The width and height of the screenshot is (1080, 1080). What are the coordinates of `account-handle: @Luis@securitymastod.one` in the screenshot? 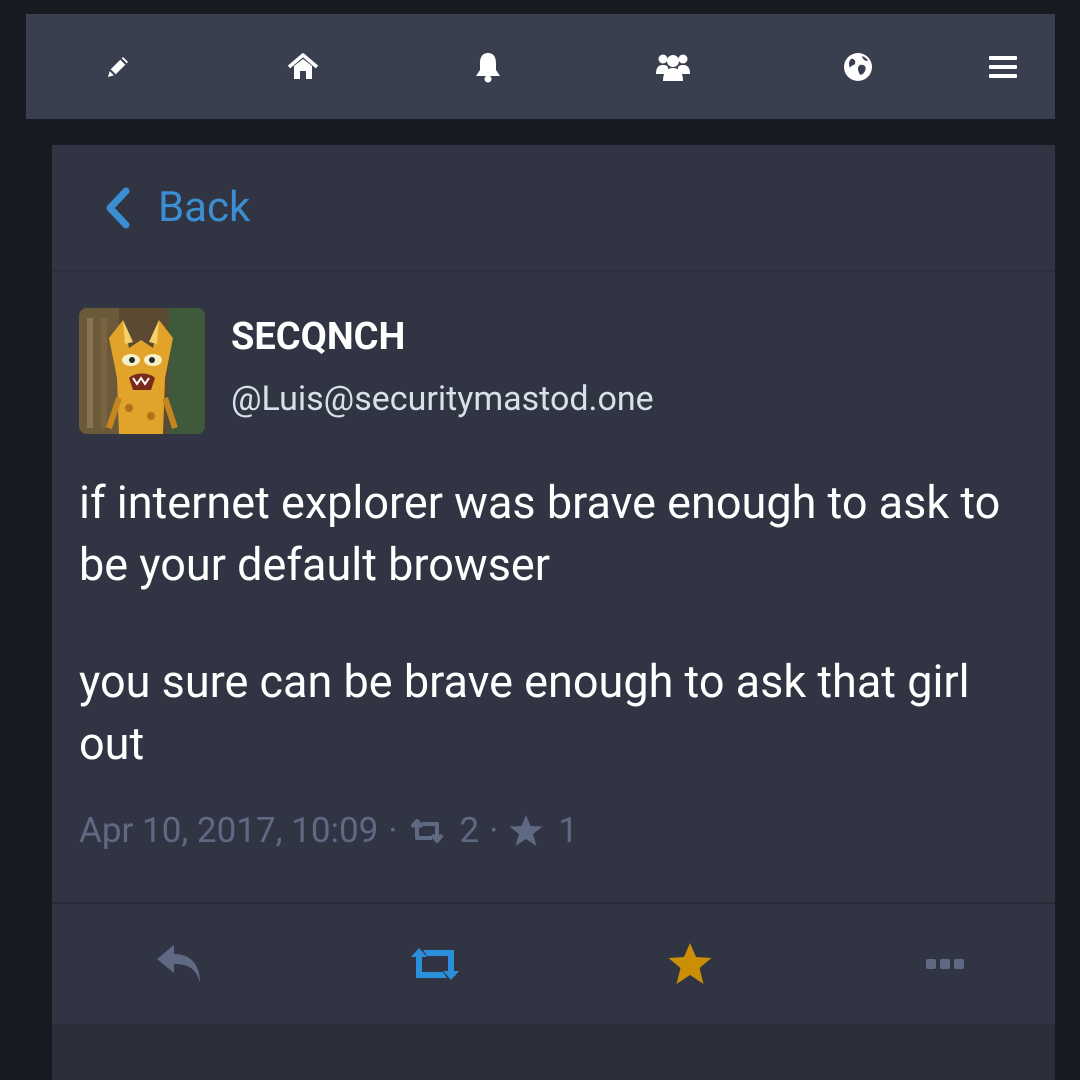 It's located at (442, 399).